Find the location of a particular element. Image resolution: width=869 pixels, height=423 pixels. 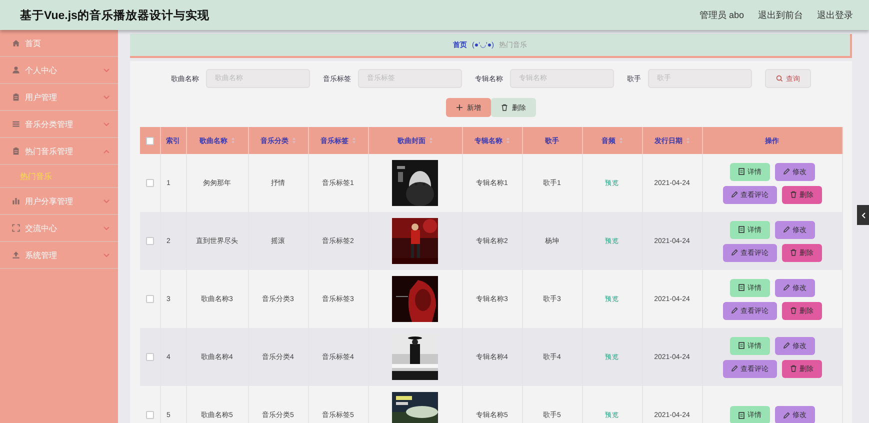

frame-icon is located at coordinates (16, 228).